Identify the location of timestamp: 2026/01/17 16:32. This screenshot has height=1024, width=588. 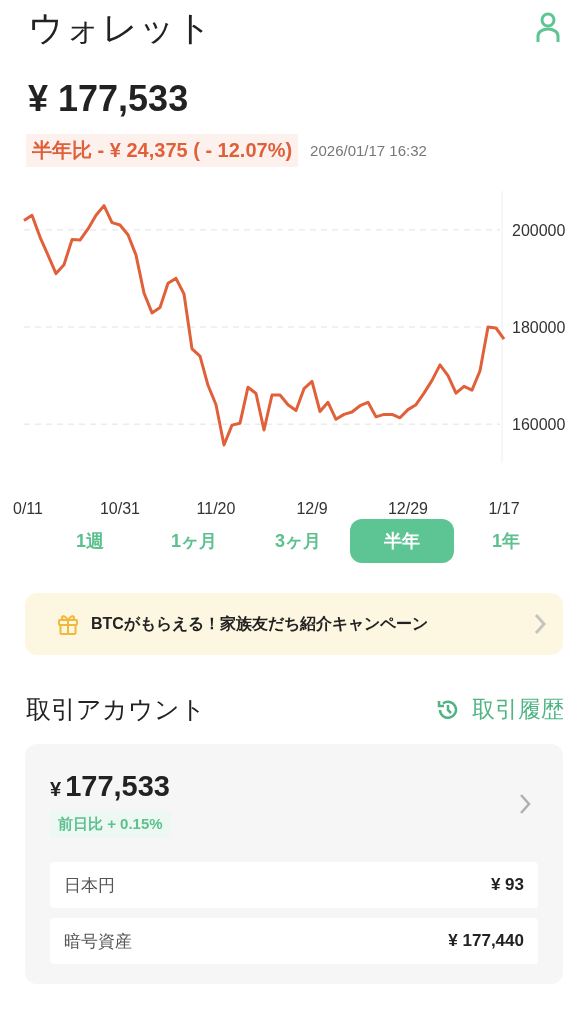
(368, 150).